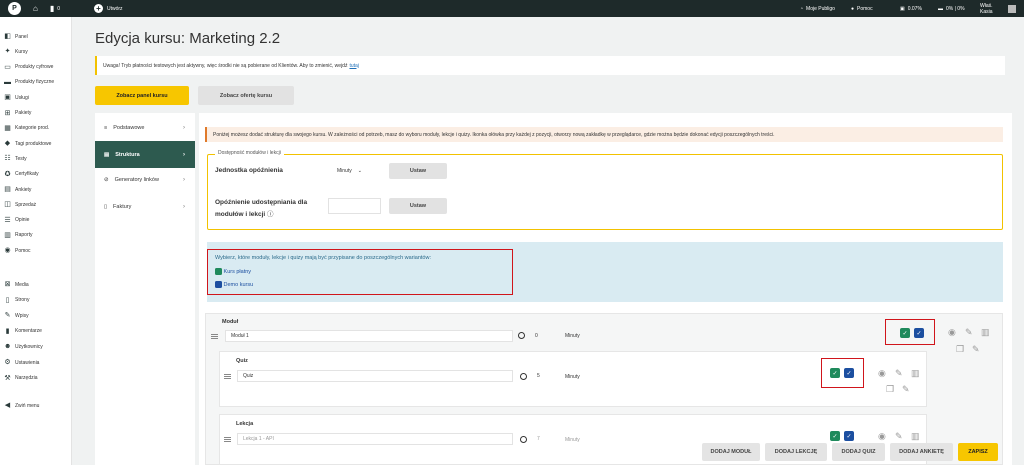 The width and height of the screenshot is (1024, 465). What do you see at coordinates (129, 127) in the screenshot?
I see `nav-basic-label: Podstawowe` at bounding box center [129, 127].